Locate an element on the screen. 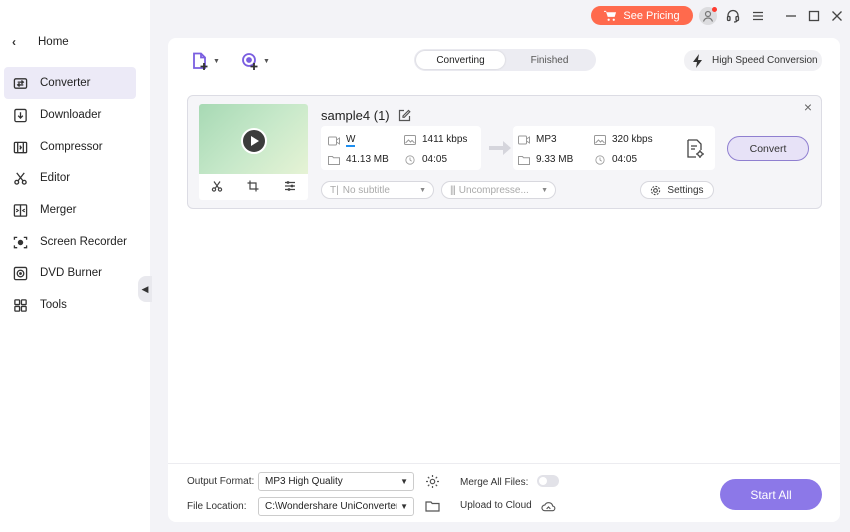  convert-button: Convert is located at coordinates (768, 148).